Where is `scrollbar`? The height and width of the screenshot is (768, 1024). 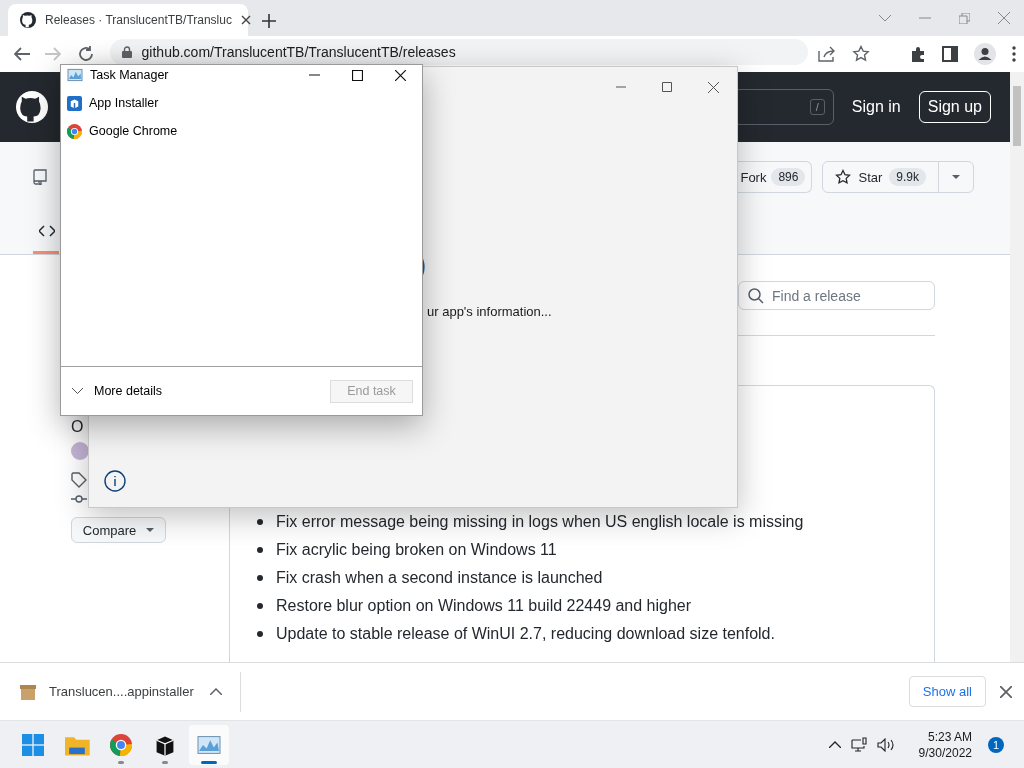 scrollbar is located at coordinates (1017, 367).